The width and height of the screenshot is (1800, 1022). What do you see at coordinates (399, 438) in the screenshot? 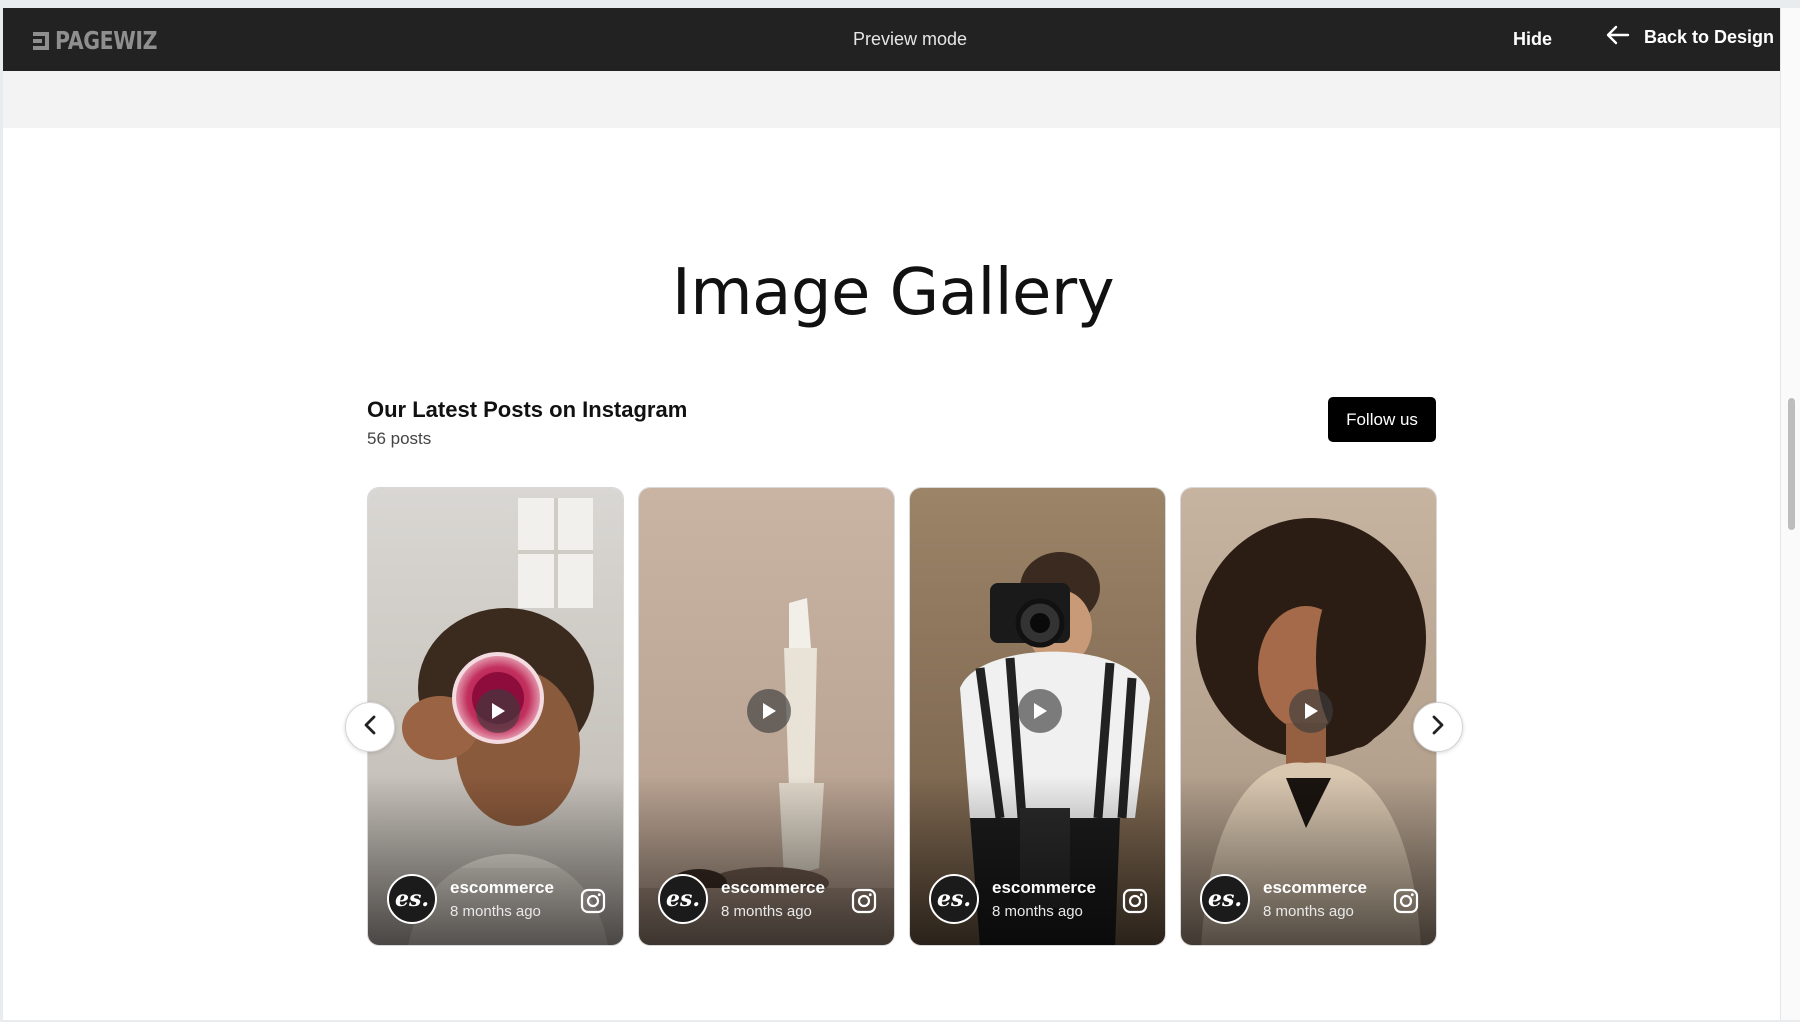
I see `instagram-post-count: 56 posts` at bounding box center [399, 438].